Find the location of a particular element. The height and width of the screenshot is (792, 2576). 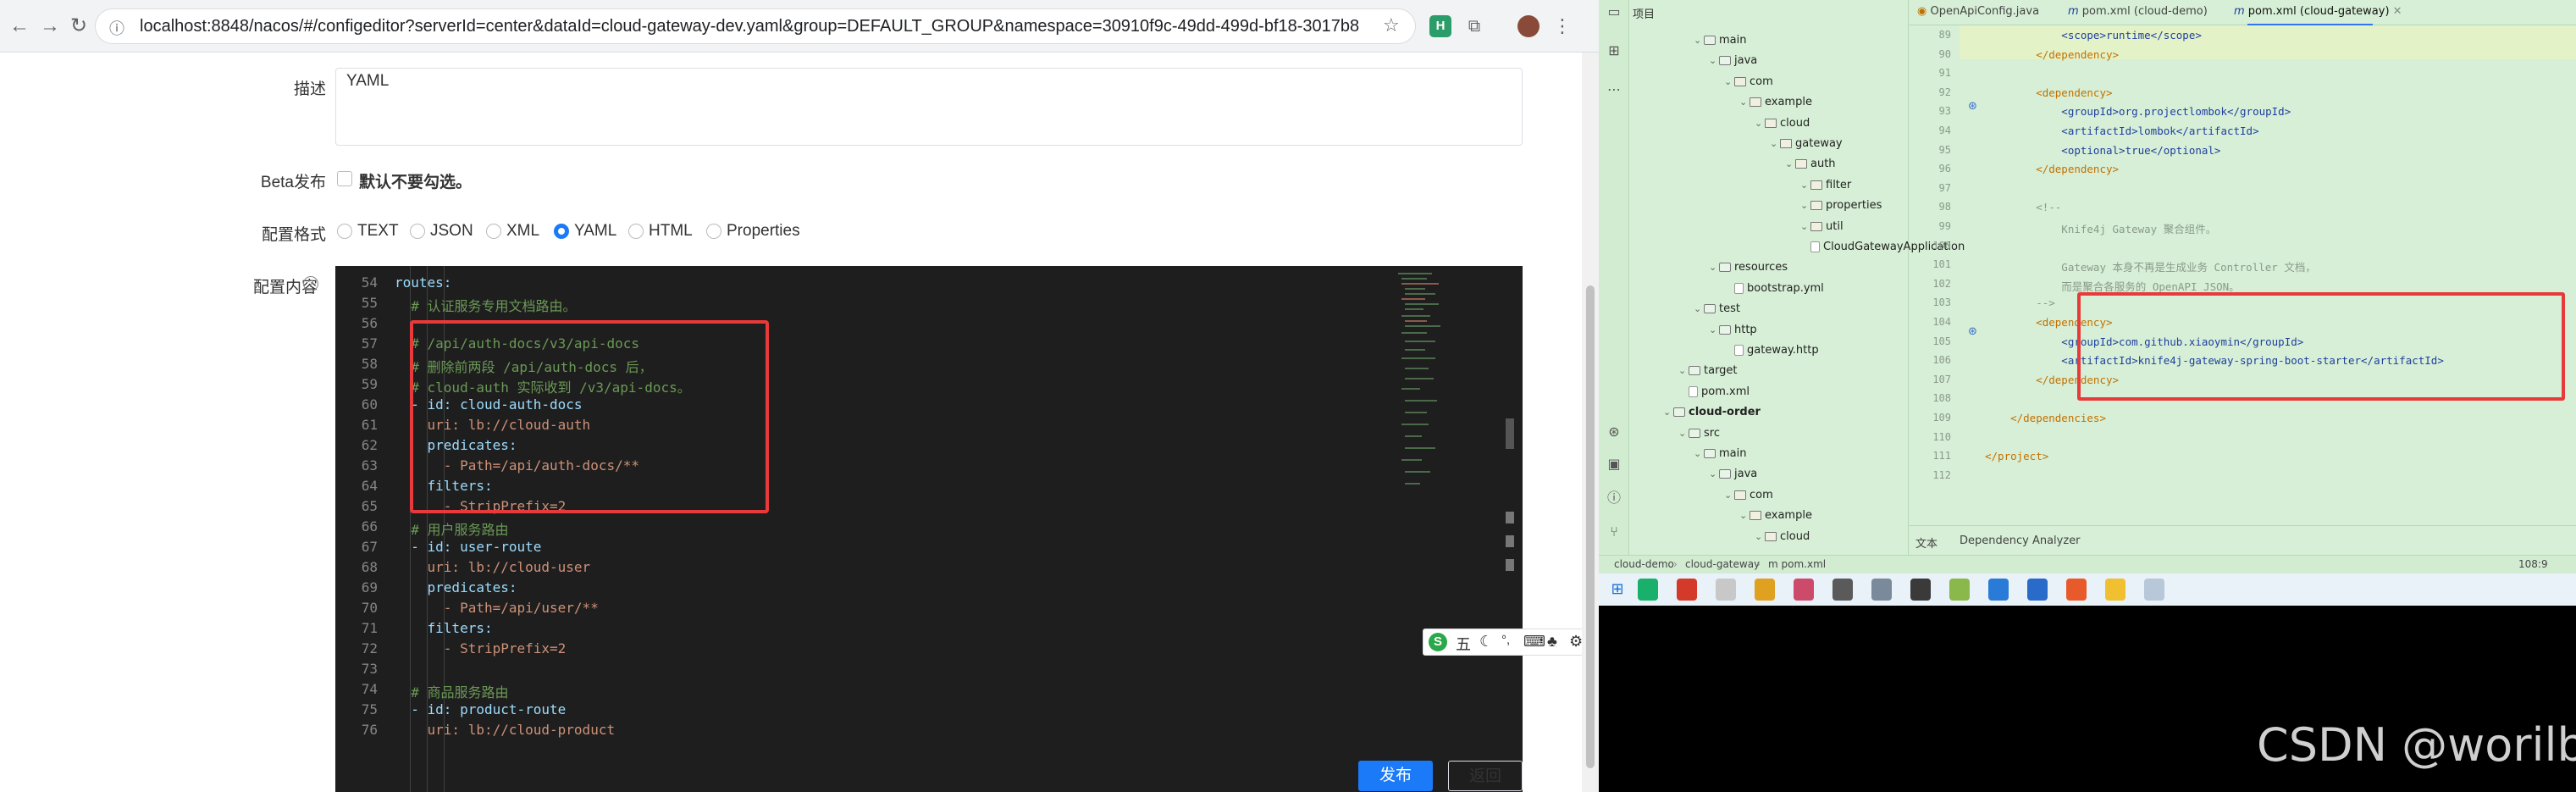

page-scrollbar is located at coordinates (1590, 422).